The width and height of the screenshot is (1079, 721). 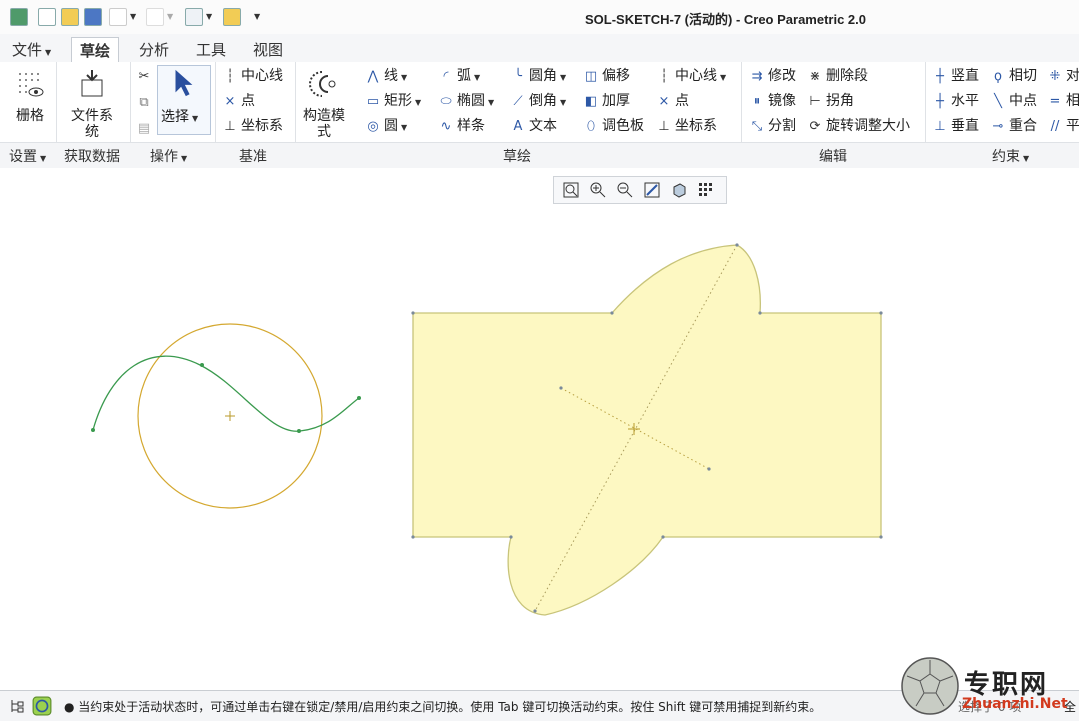 I want to click on coord-system-icon: ⊥, so click(x=230, y=126).